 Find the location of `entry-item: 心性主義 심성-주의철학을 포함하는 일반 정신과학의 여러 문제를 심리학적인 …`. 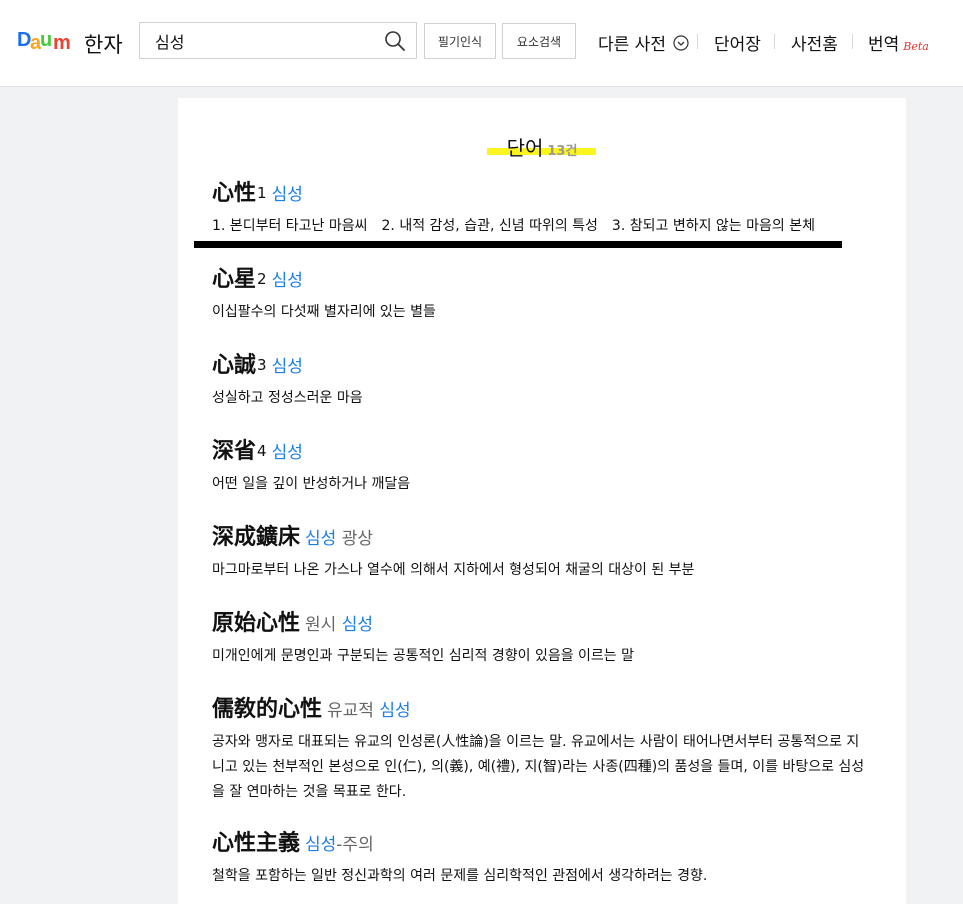

entry-item: 心性主義 심성-주의철학을 포함하는 일반 정신과학의 여러 문제를 심리학적인 … is located at coordinates (542, 859).